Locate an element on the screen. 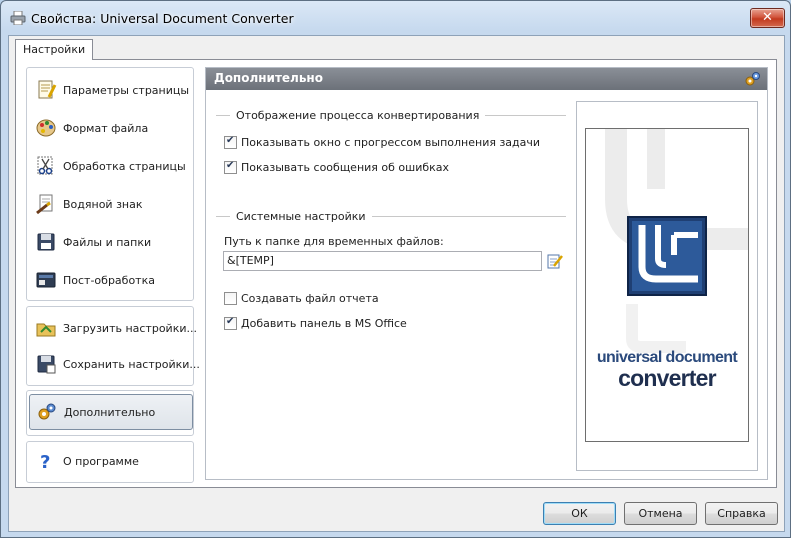  checkbox-label: Показывать сообщения об ошибках is located at coordinates (345, 167).